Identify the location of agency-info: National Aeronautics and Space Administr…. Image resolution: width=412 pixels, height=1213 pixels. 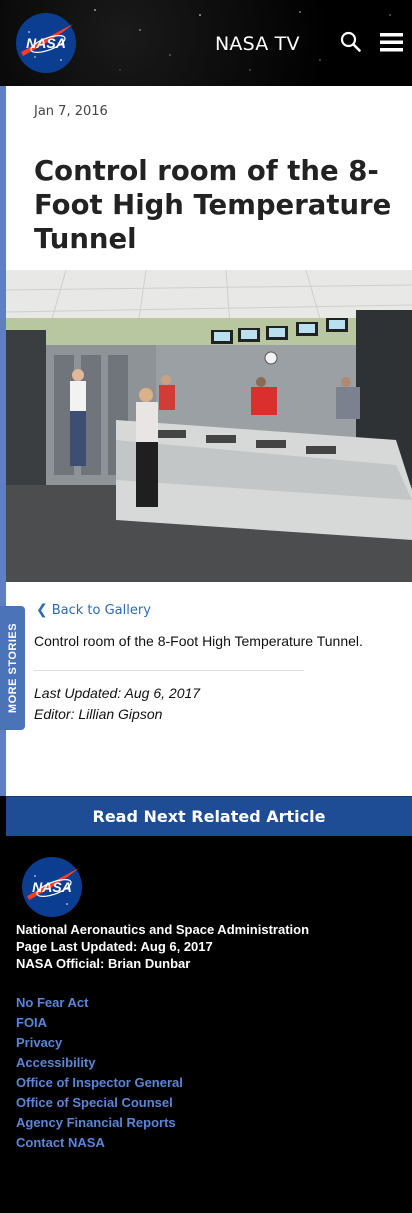
(162, 946).